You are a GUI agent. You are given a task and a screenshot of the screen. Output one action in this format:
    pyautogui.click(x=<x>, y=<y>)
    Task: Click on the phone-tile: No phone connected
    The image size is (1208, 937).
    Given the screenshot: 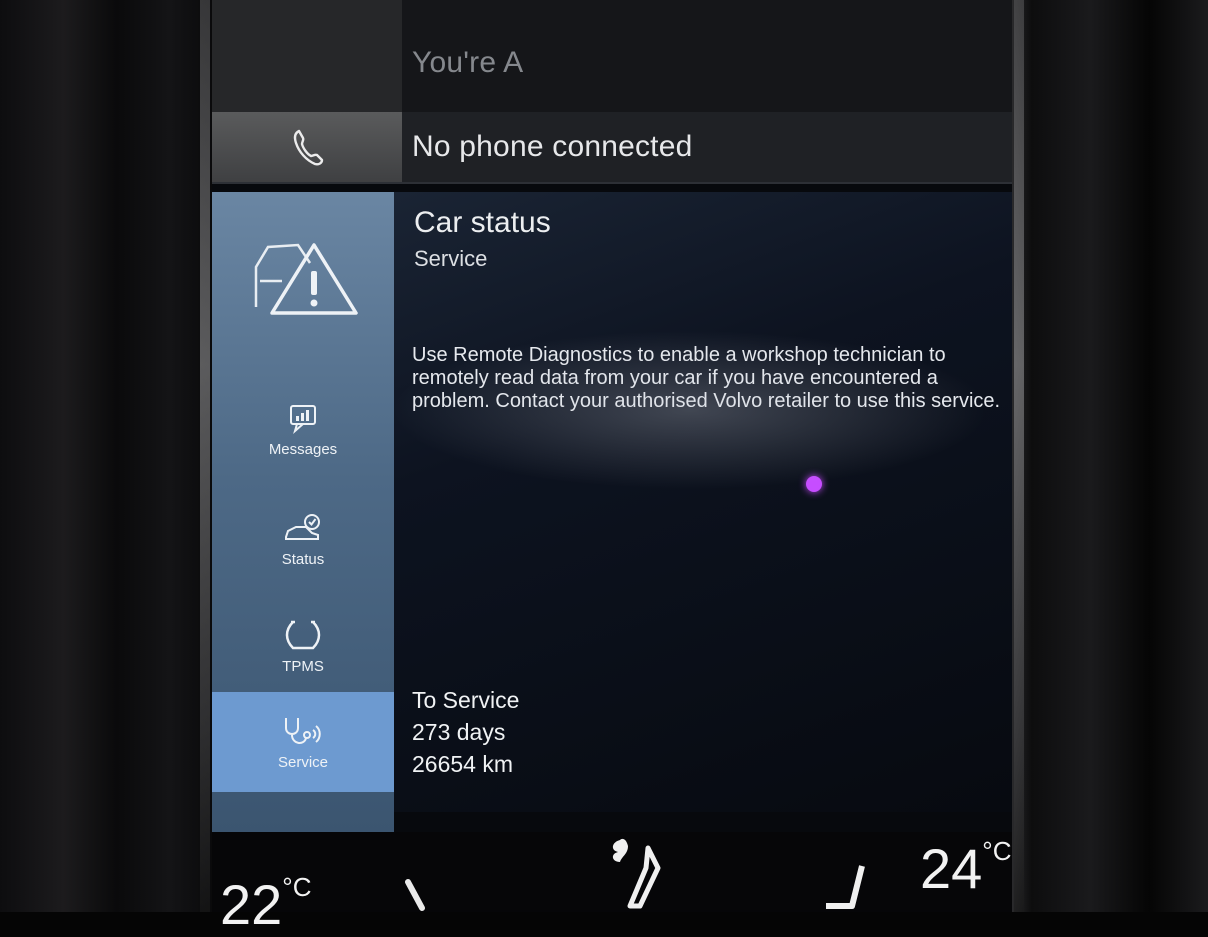 What is the action you would take?
    pyautogui.click(x=612, y=148)
    